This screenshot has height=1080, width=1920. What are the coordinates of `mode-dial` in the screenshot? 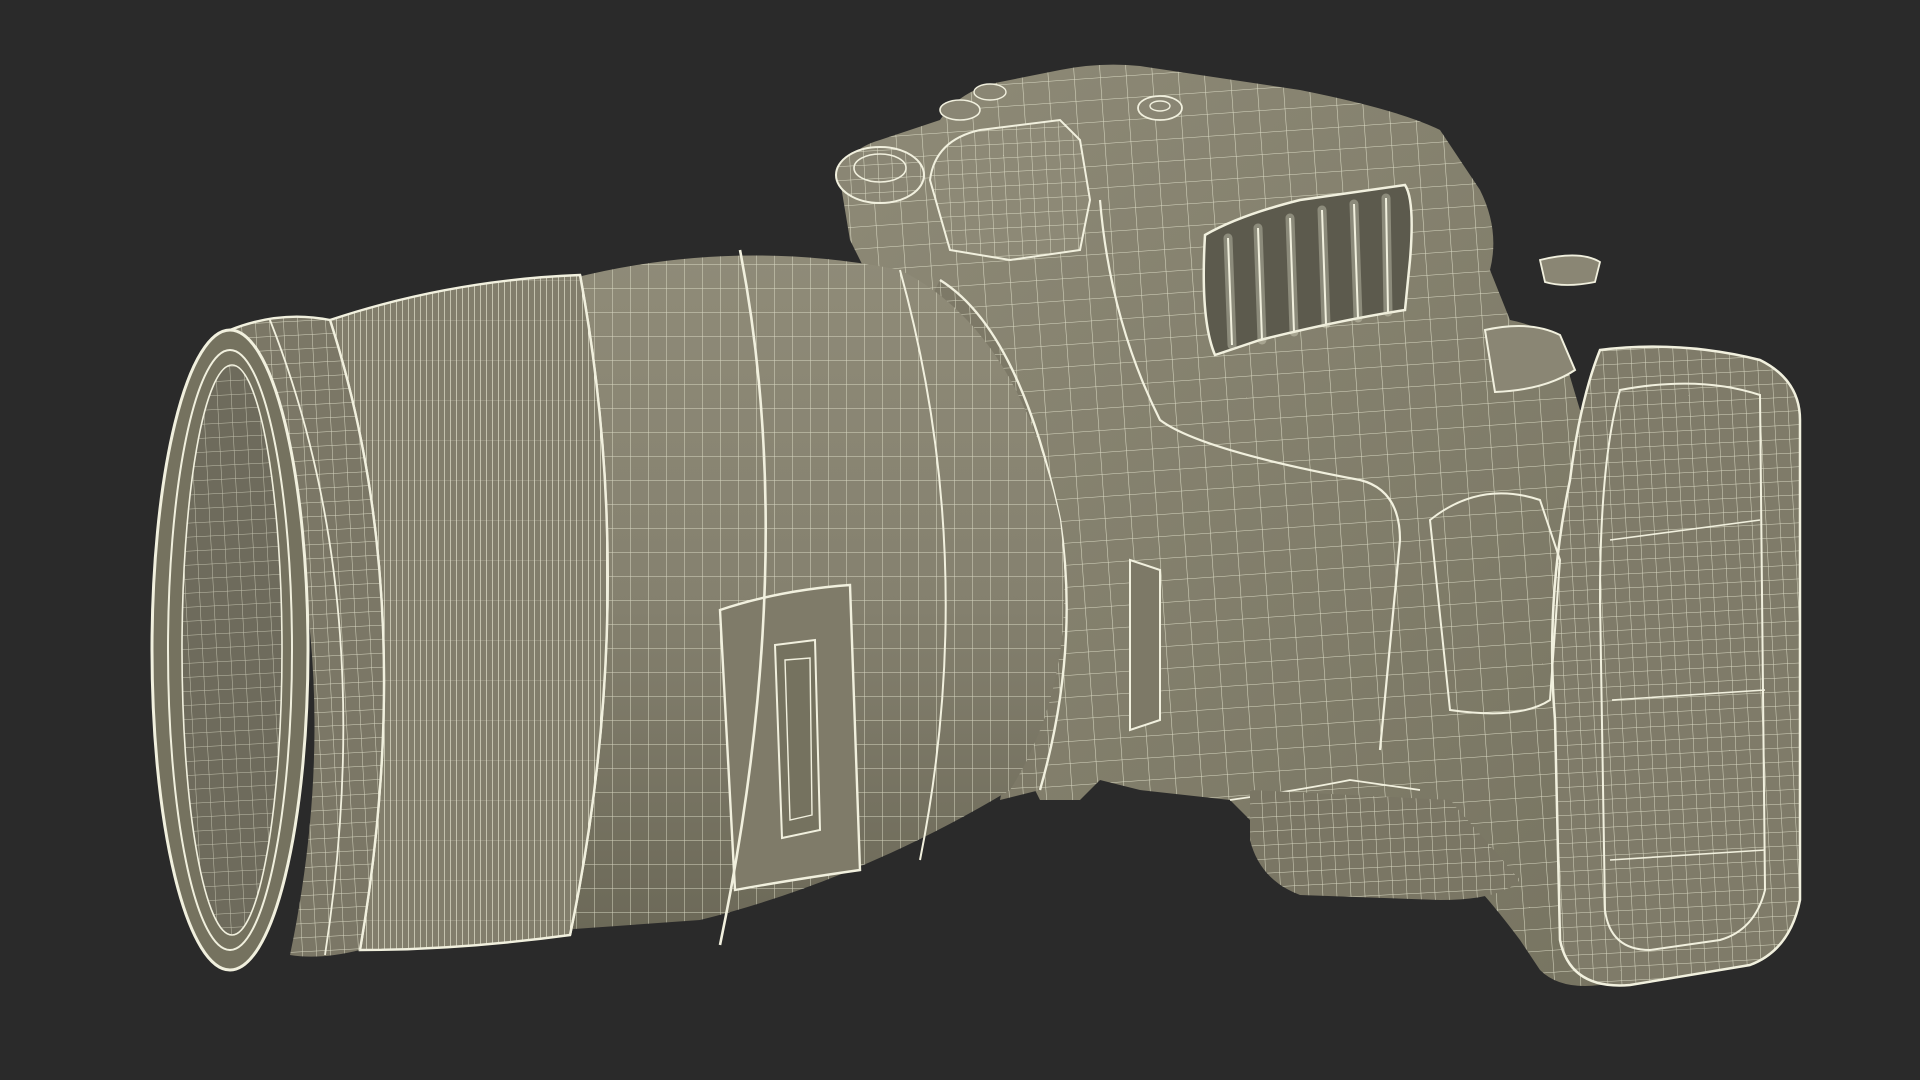 It's located at (880, 175).